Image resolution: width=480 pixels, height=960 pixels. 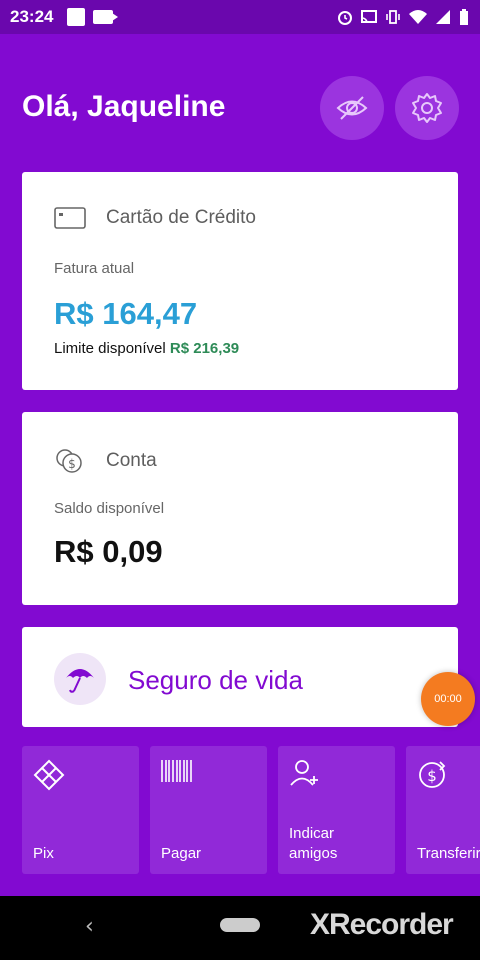 What do you see at coordinates (448, 853) in the screenshot?
I see `shortcut-label: Transferir` at bounding box center [448, 853].